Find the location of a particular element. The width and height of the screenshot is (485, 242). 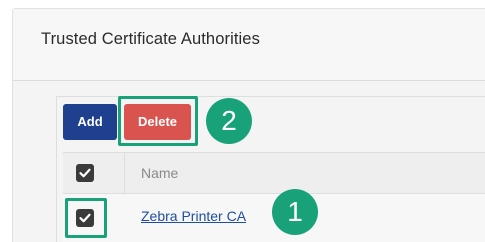

step-1-badge: 1 is located at coordinates (295, 212).